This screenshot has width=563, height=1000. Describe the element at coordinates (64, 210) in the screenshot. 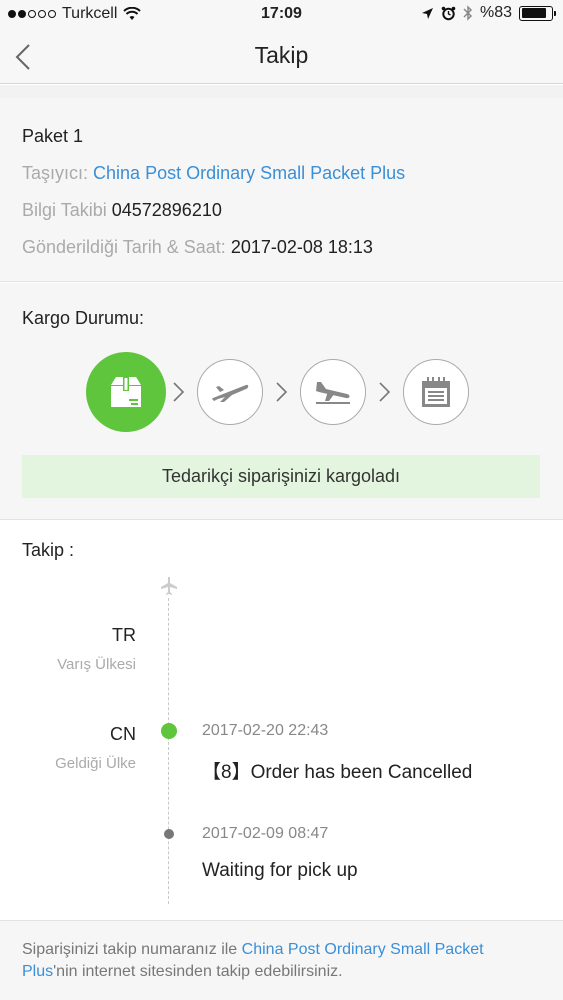

I see `tracking-number-label: Bilgi Takibi` at that location.